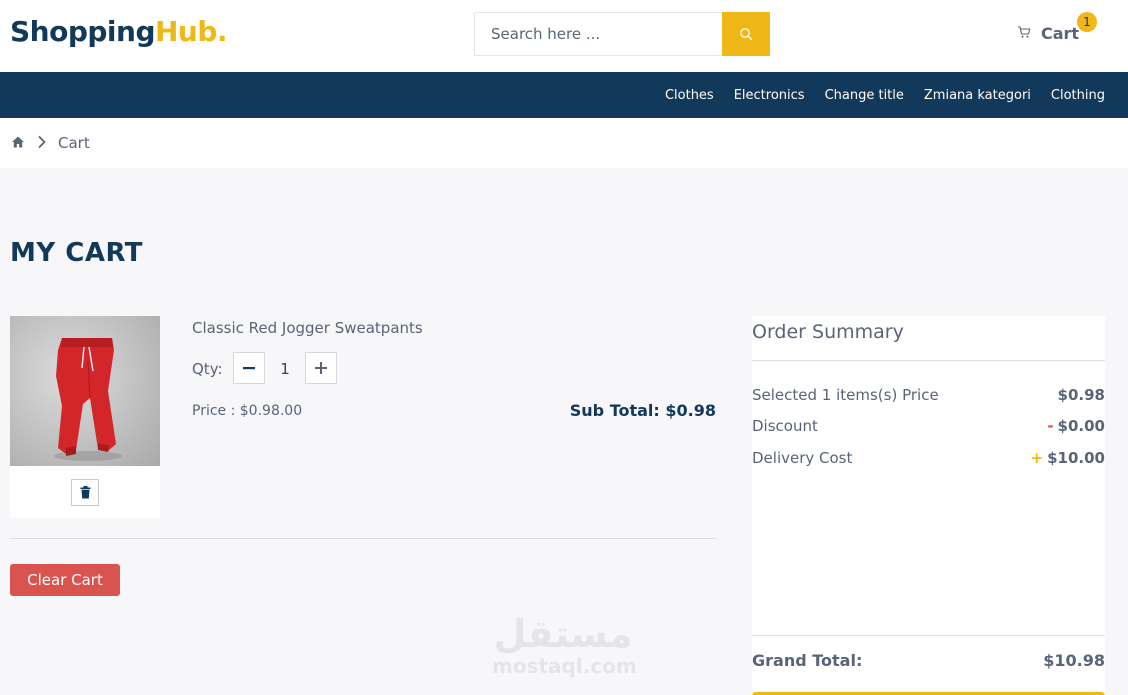 The height and width of the screenshot is (695, 1128). I want to click on nav-item-zmiana-kategori: Zmiana kategori, so click(977, 95).